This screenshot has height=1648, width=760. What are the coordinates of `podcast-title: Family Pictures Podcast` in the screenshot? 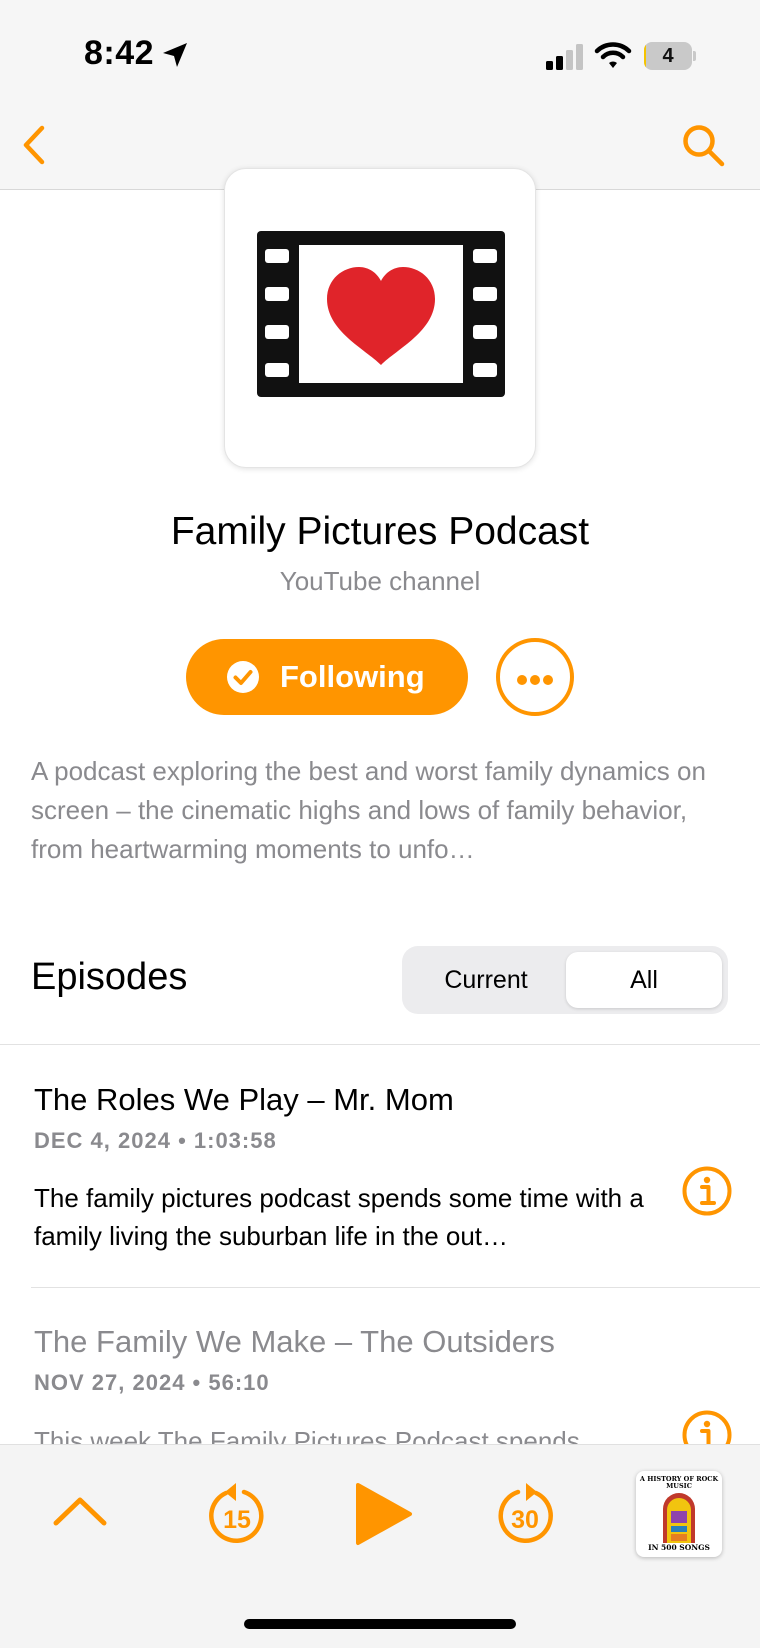 It's located at (380, 531).